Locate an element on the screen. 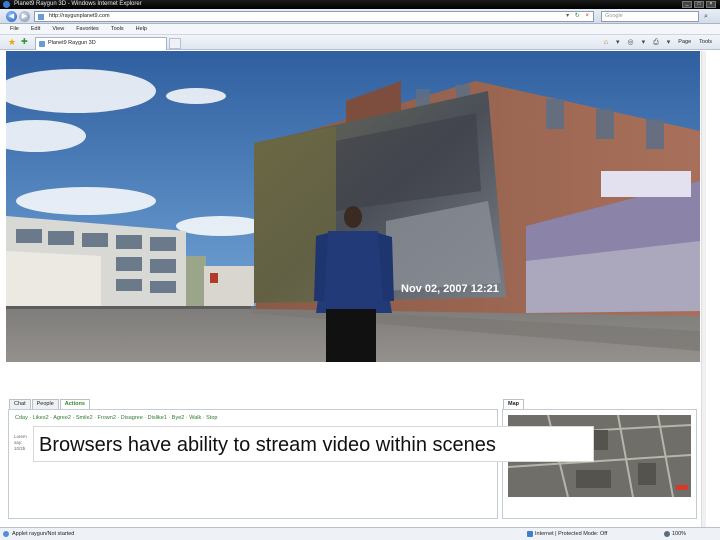 Image resolution: width=720 pixels, height=540 pixels. search-input: Google is located at coordinates (650, 16).